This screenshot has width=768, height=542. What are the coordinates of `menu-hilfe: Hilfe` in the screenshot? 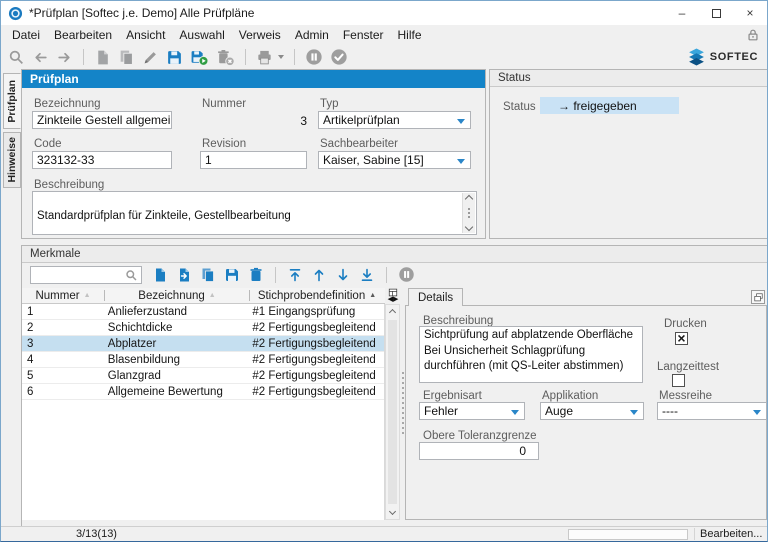 It's located at (410, 35).